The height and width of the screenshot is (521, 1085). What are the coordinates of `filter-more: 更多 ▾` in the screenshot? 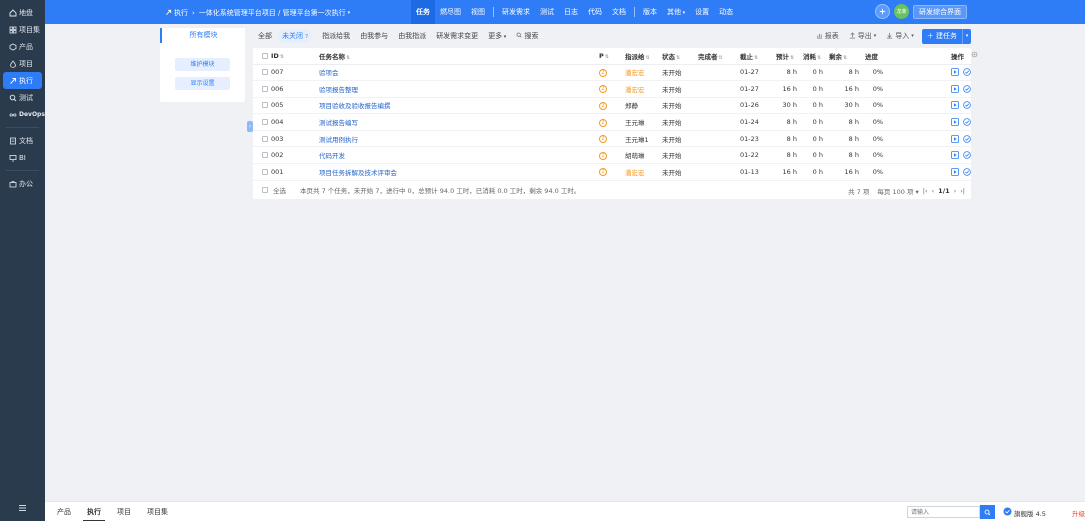 It's located at (497, 36).